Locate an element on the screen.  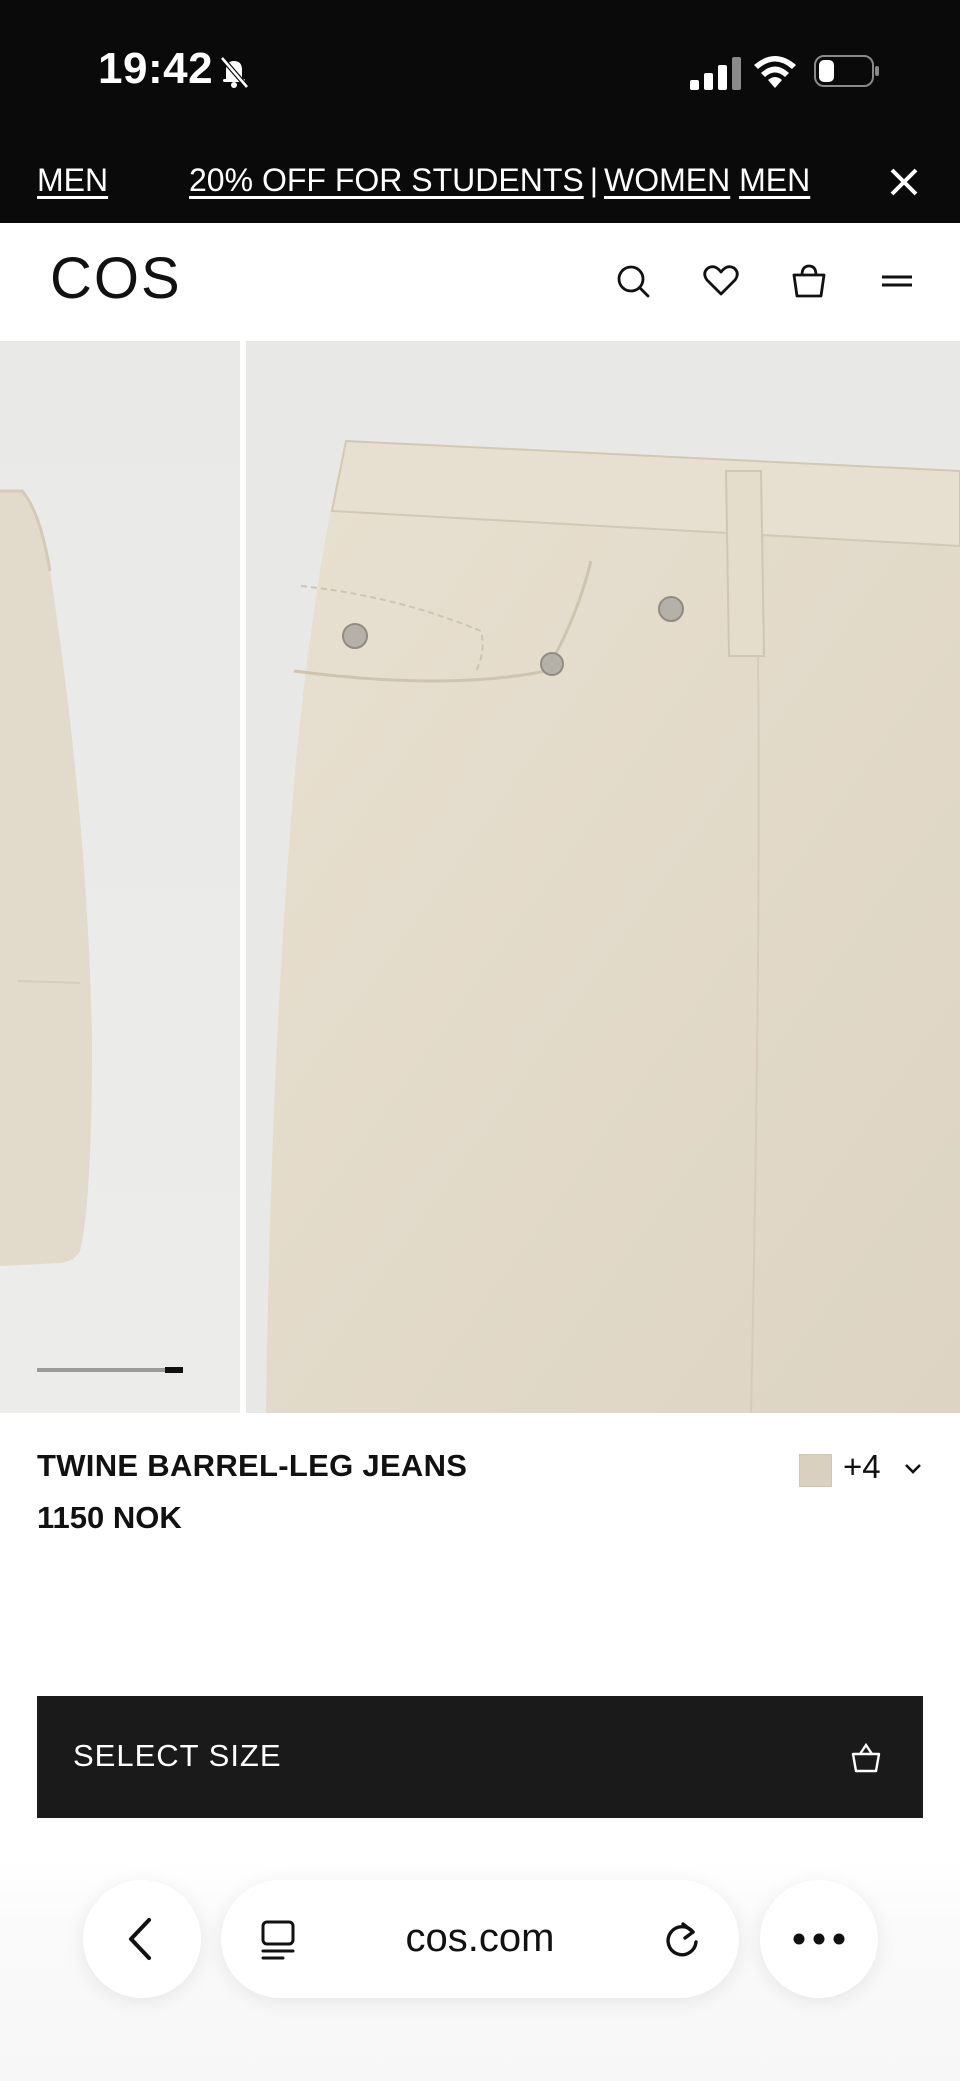
more-icon is located at coordinates (819, 1939).